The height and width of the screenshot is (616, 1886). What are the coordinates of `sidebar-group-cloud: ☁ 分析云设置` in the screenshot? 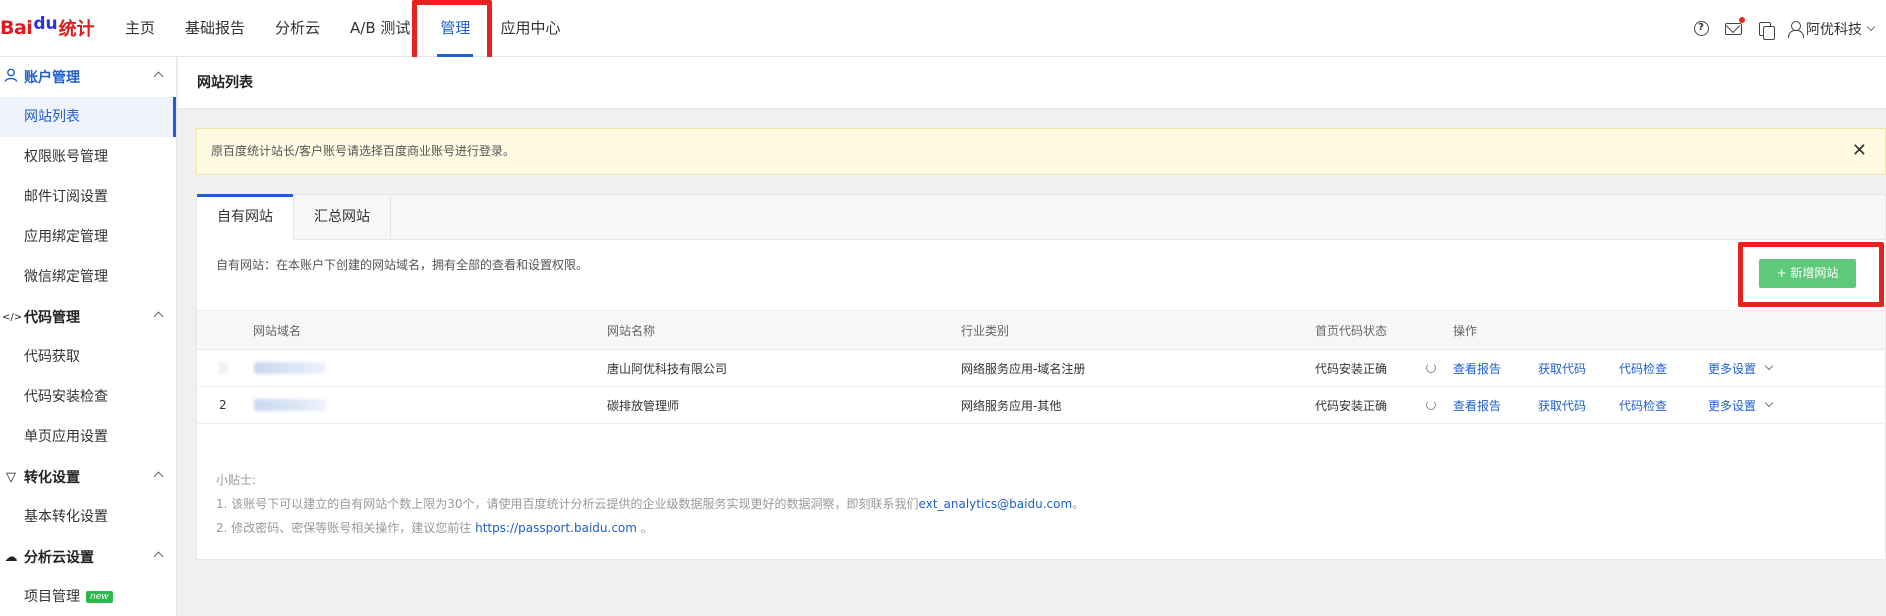 It's located at (88, 557).